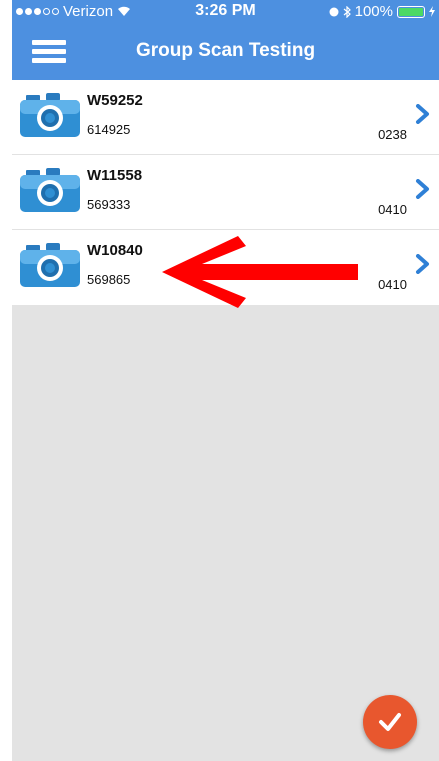  I want to click on item-title: W11558, so click(115, 175).